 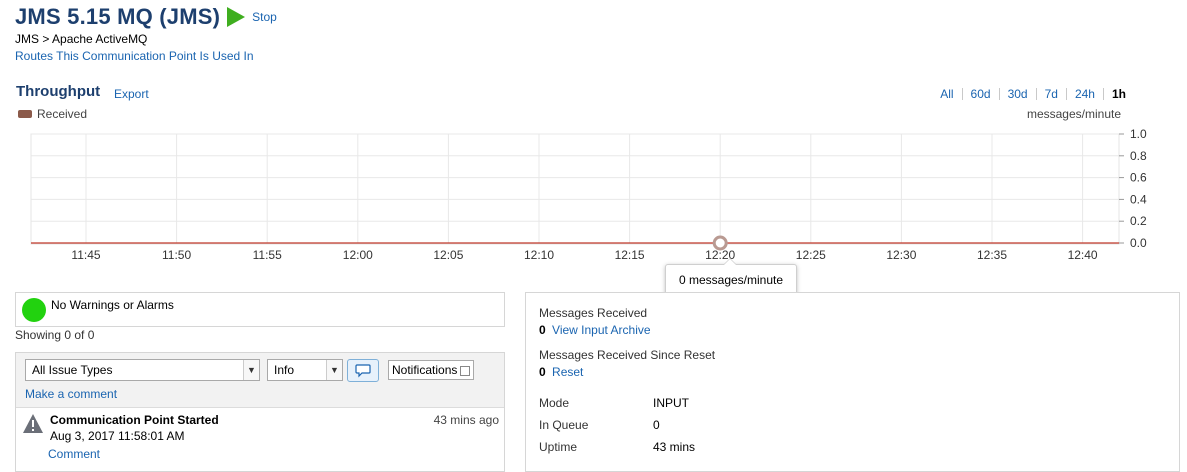 I want to click on notifications-label: Notifications, so click(x=425, y=370).